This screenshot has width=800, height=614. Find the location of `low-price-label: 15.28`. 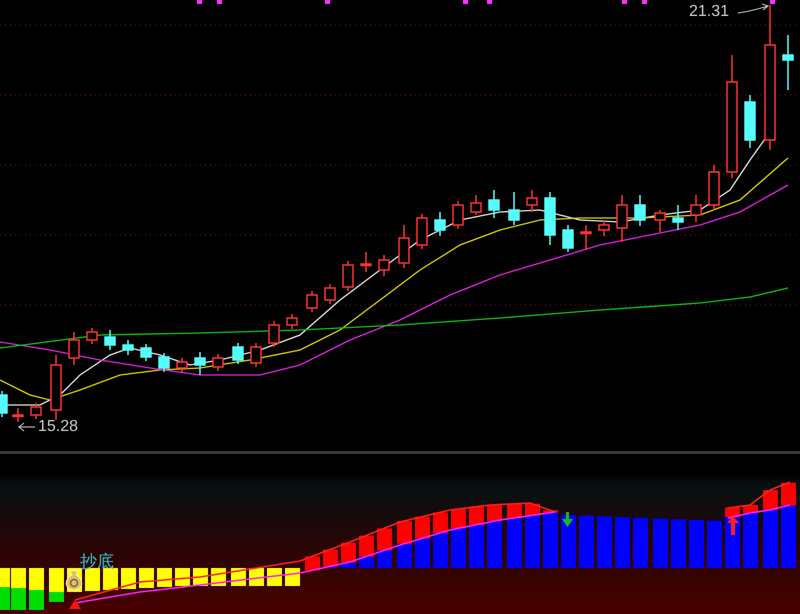

low-price-label: 15.28 is located at coordinates (58, 427).